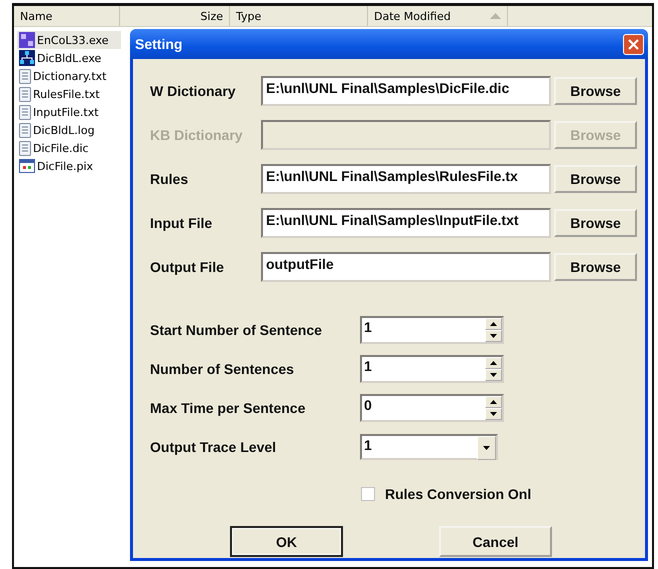 The image size is (658, 569). Describe the element at coordinates (222, 369) in the screenshot. I see `field-label: Number of Sentences` at that location.